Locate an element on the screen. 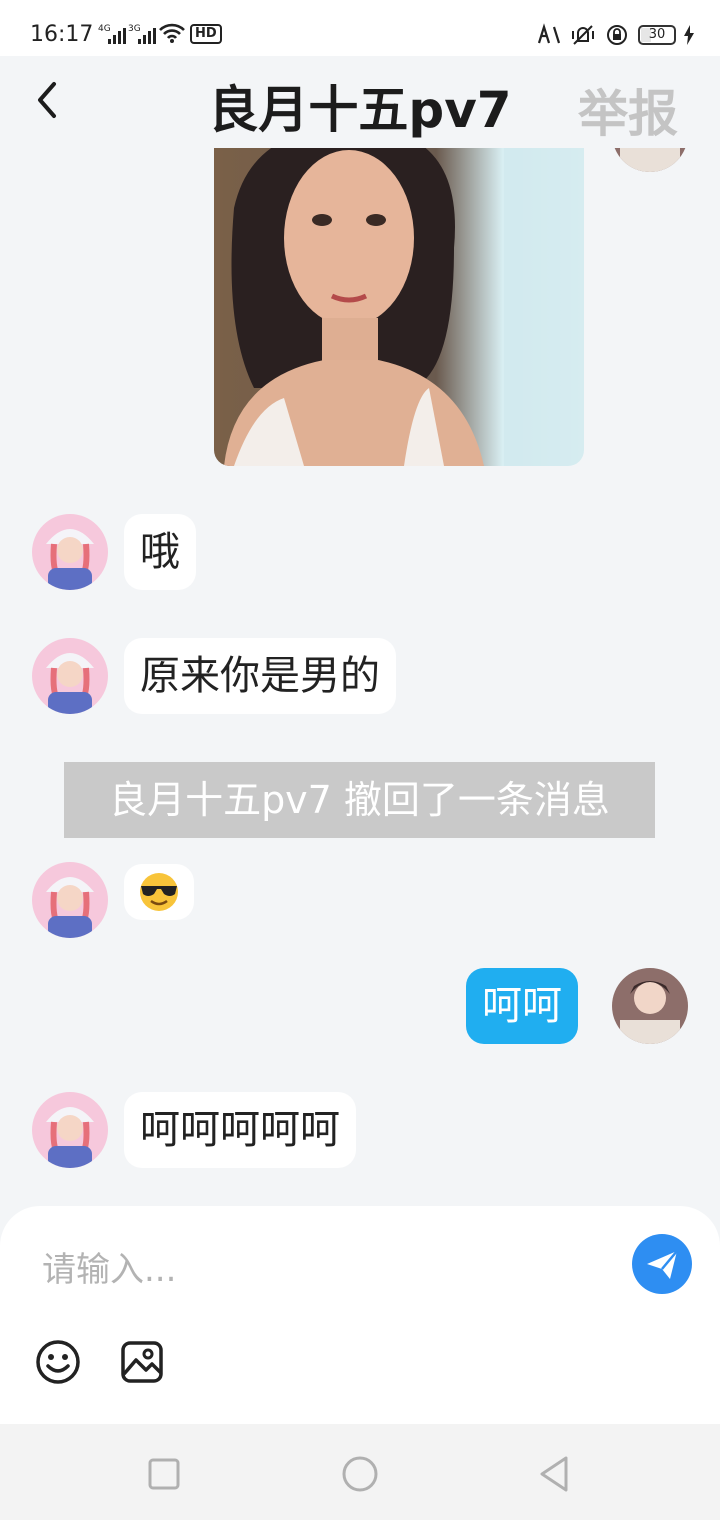  battery-icon: 30 is located at coordinates (657, 35).